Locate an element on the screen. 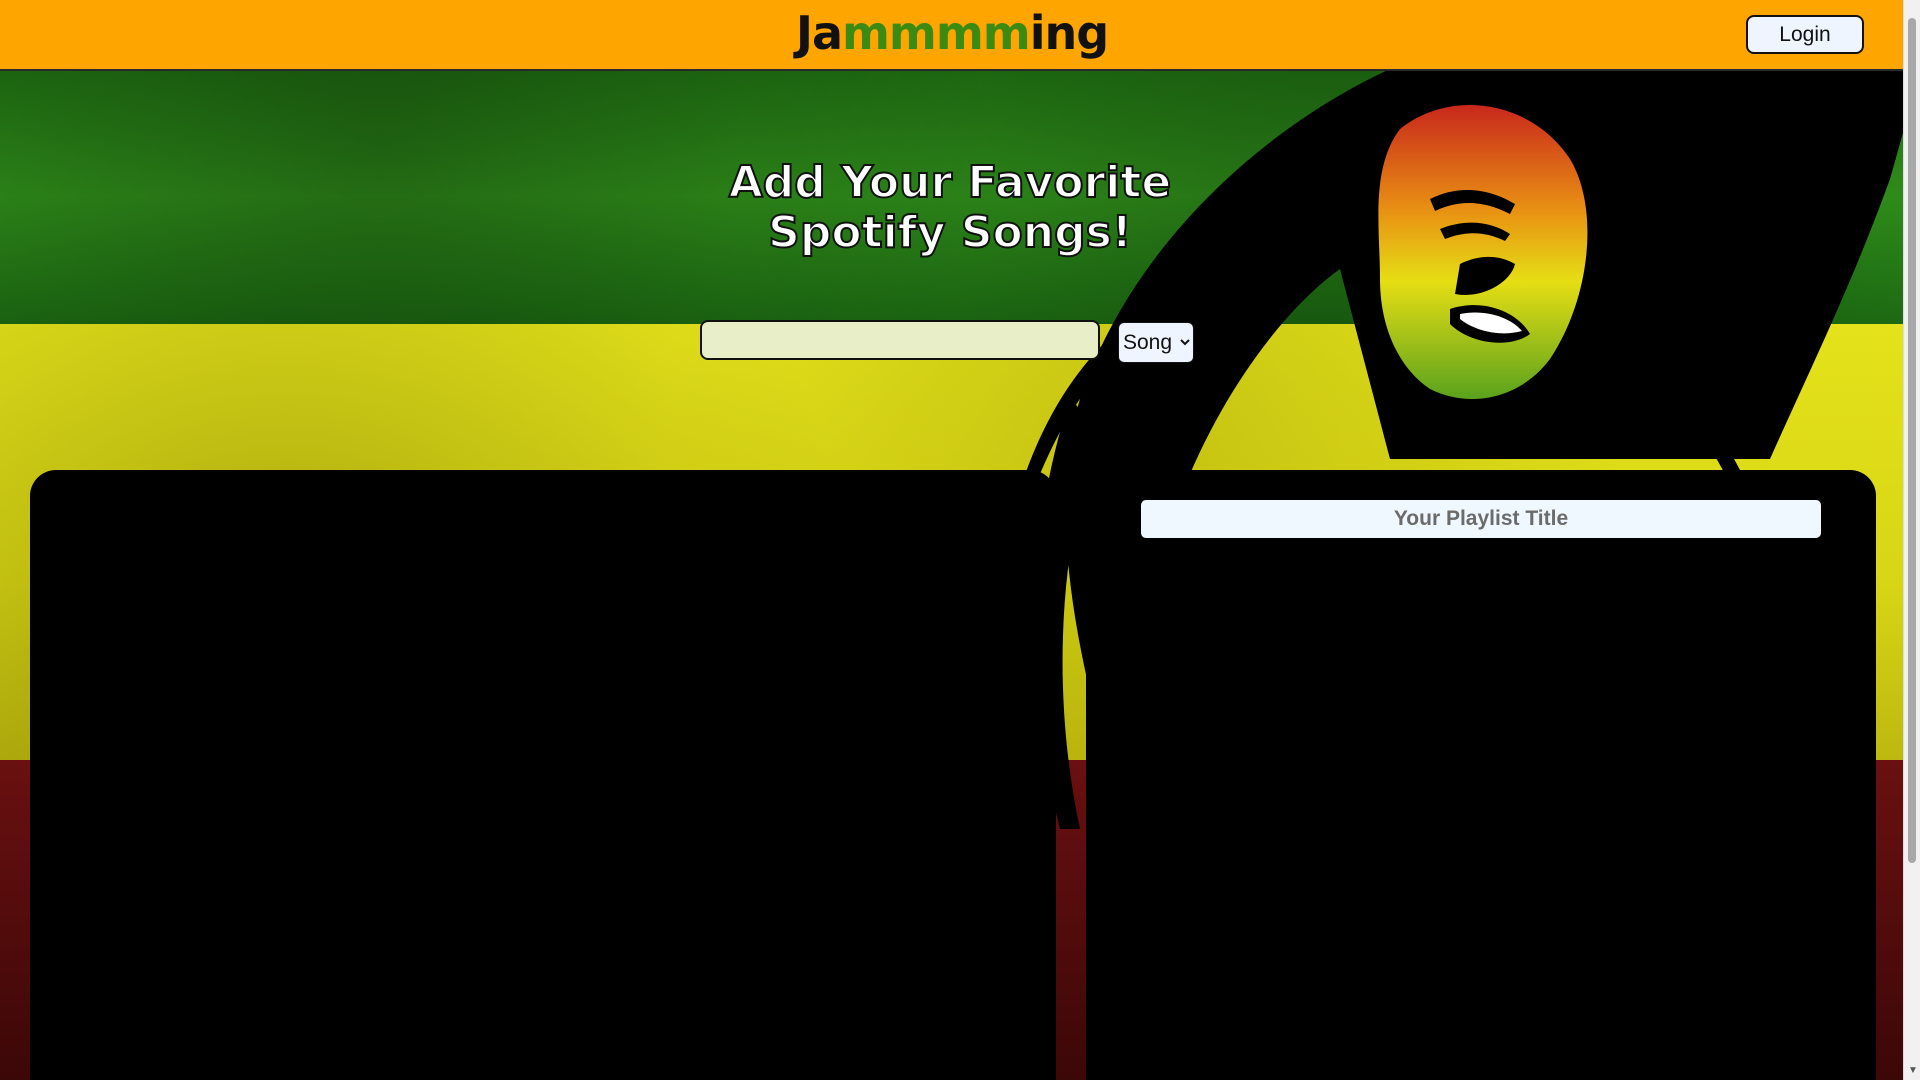  app-logo: Jammmming is located at coordinates (952, 33).